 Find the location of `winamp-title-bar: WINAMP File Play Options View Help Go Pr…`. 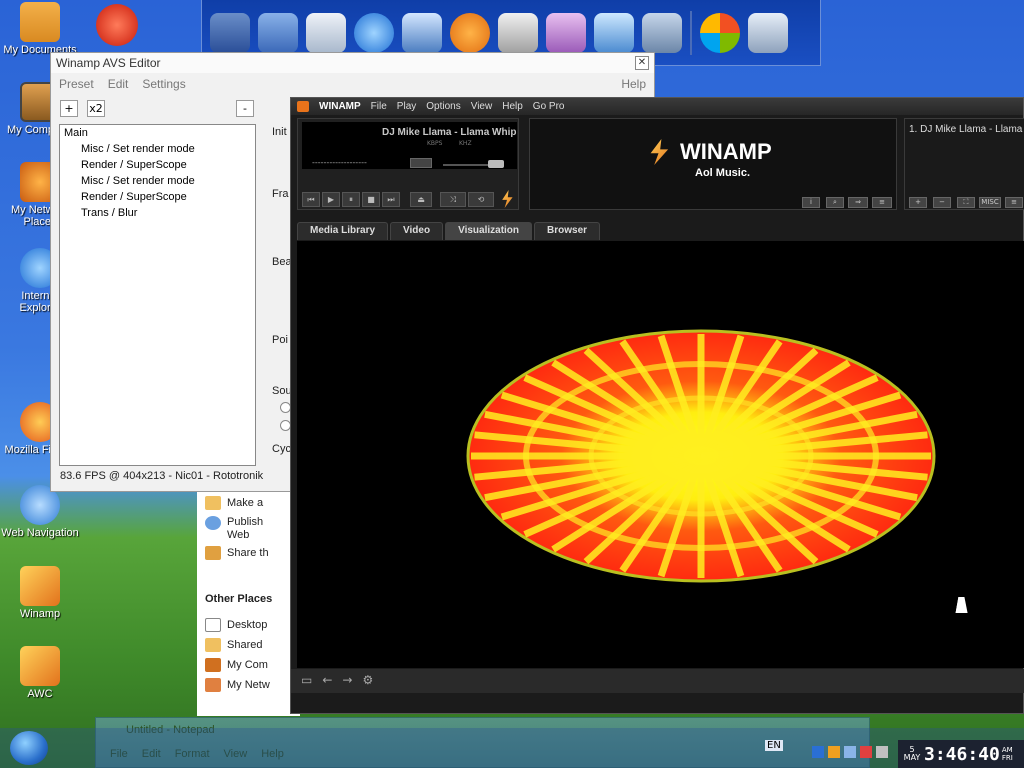

winamp-title-bar: WINAMP File Play Options View Help Go Pr… is located at coordinates (657, 106).